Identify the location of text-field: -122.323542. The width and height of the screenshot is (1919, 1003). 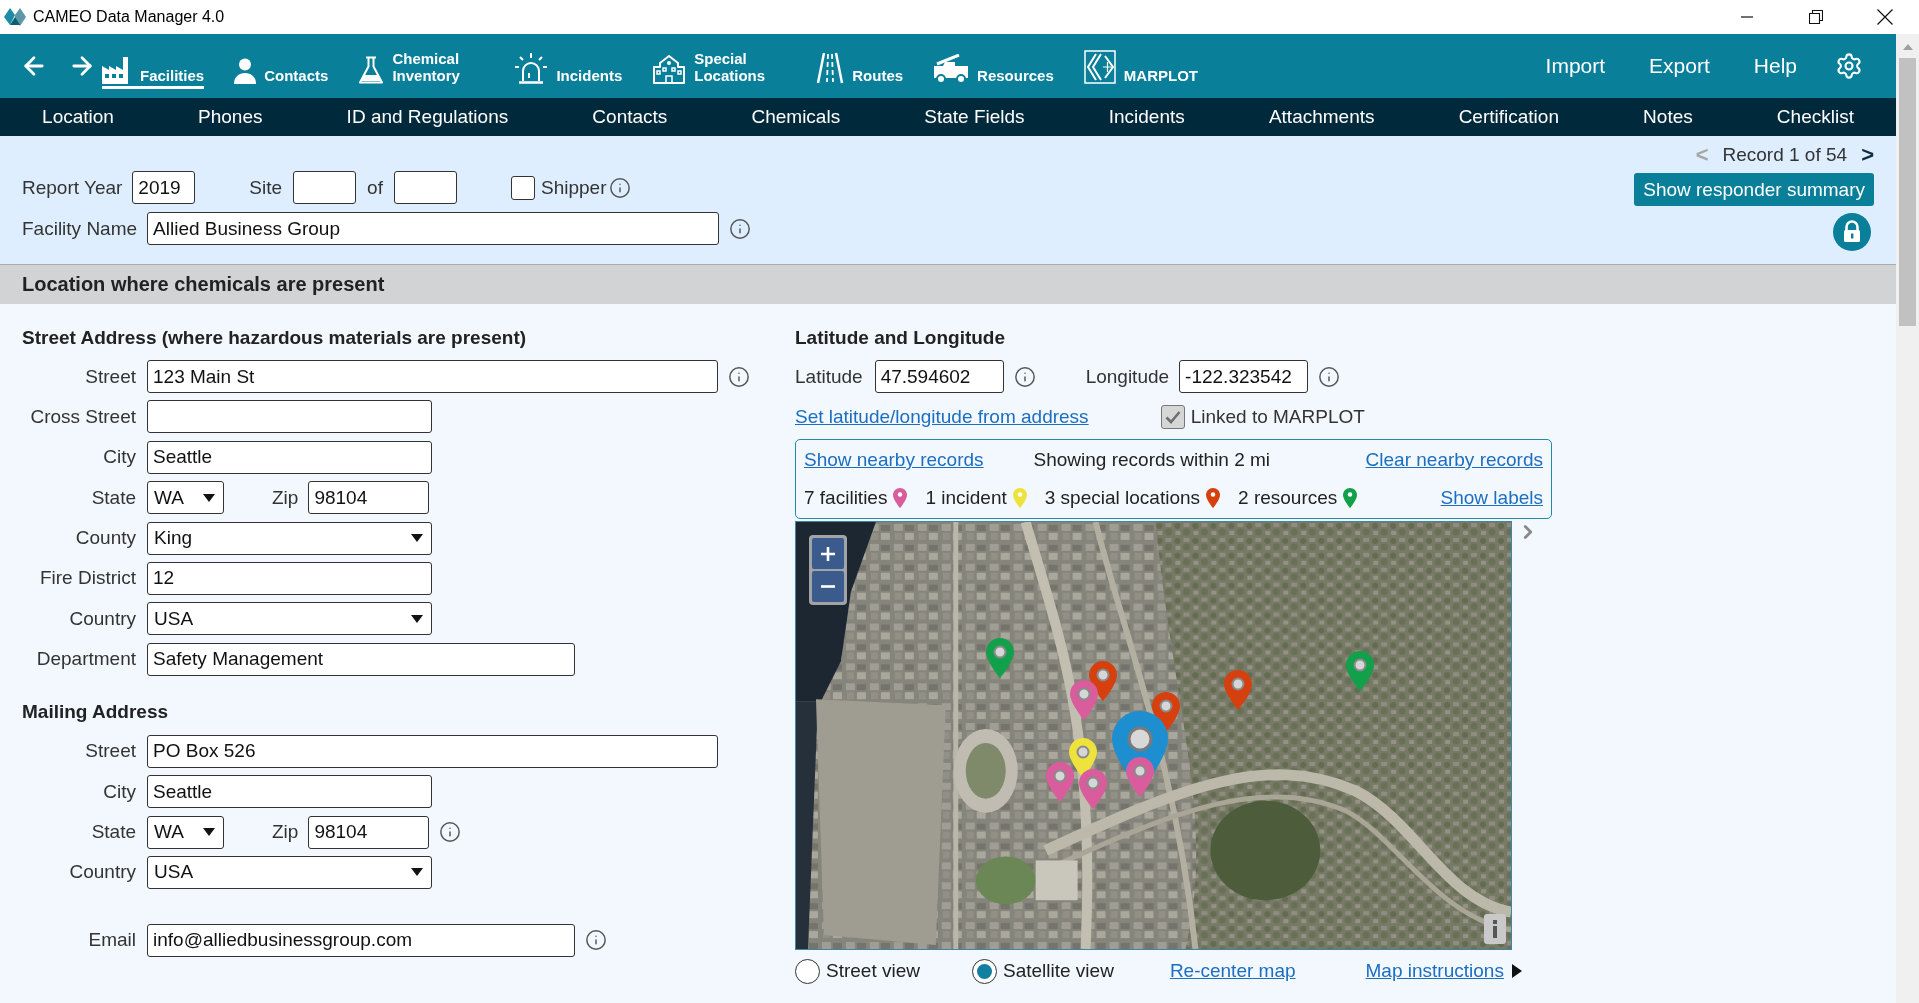
(1244, 376).